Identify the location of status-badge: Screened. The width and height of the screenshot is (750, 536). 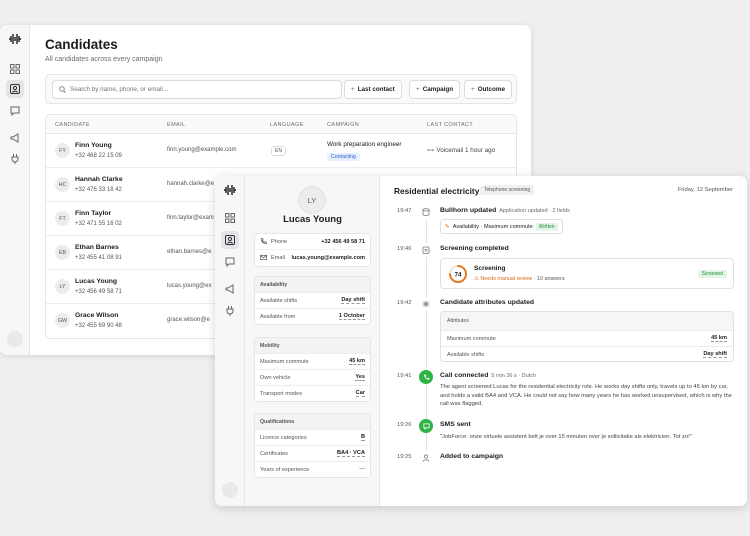
(712, 274).